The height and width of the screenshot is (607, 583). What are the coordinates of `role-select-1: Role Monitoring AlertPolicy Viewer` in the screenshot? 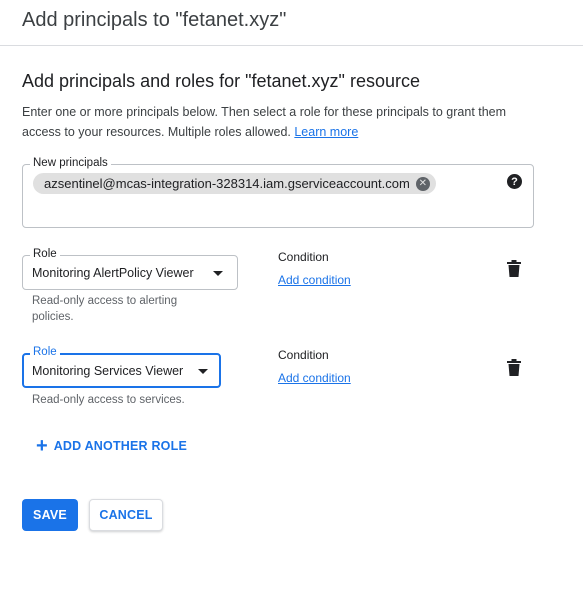 It's located at (130, 269).